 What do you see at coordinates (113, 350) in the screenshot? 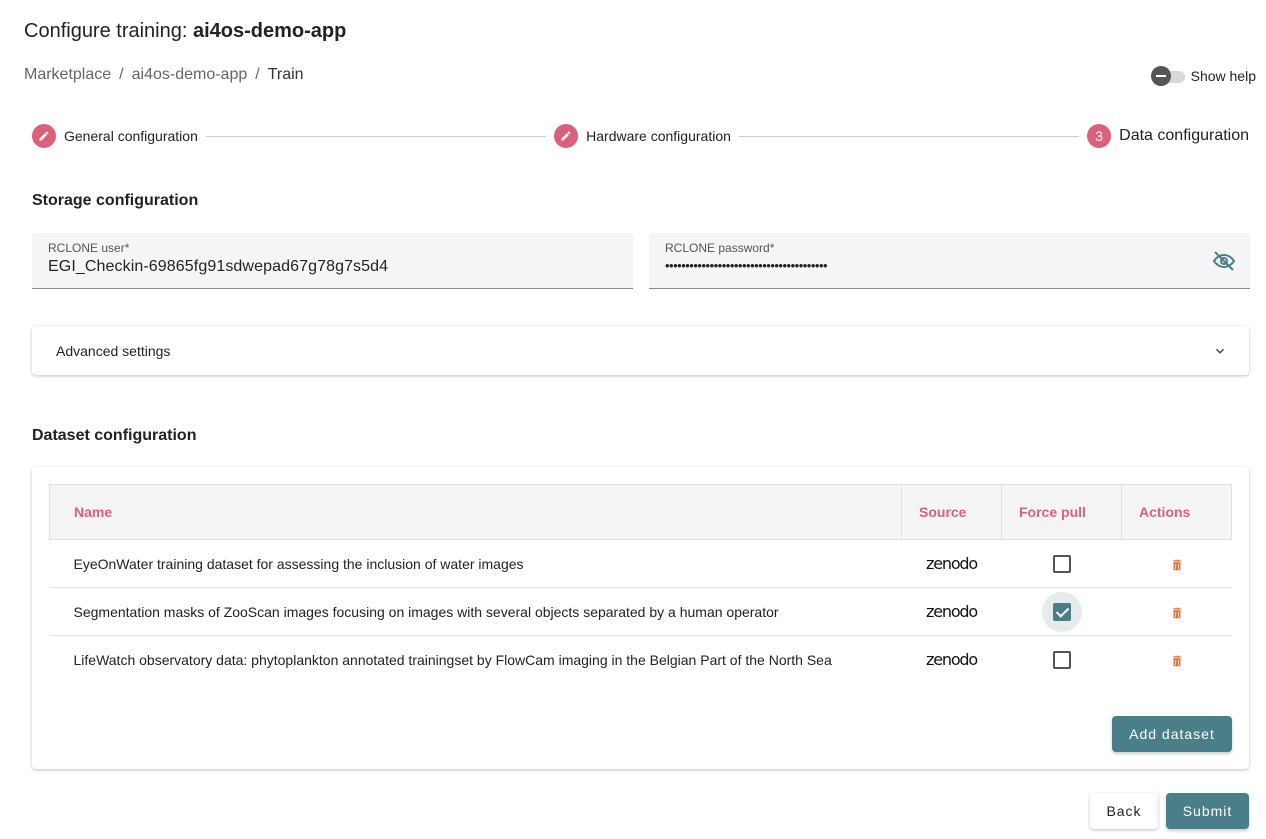
I see `advanced-settings-label: Advanced settings` at bounding box center [113, 350].